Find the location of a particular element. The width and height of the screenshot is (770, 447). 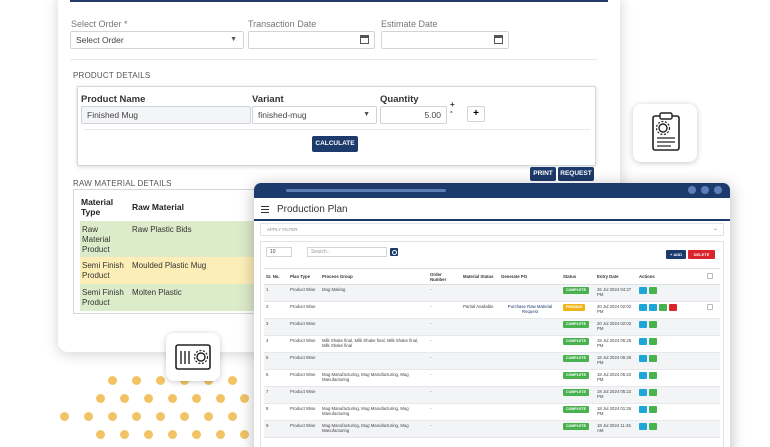

actions-cell is located at coordinates (671, 327).